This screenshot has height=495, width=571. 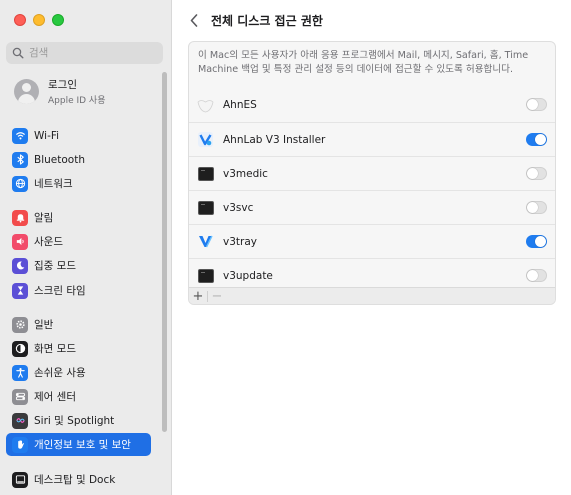 What do you see at coordinates (20, 159) in the screenshot?
I see `bluetooth-icon` at bounding box center [20, 159].